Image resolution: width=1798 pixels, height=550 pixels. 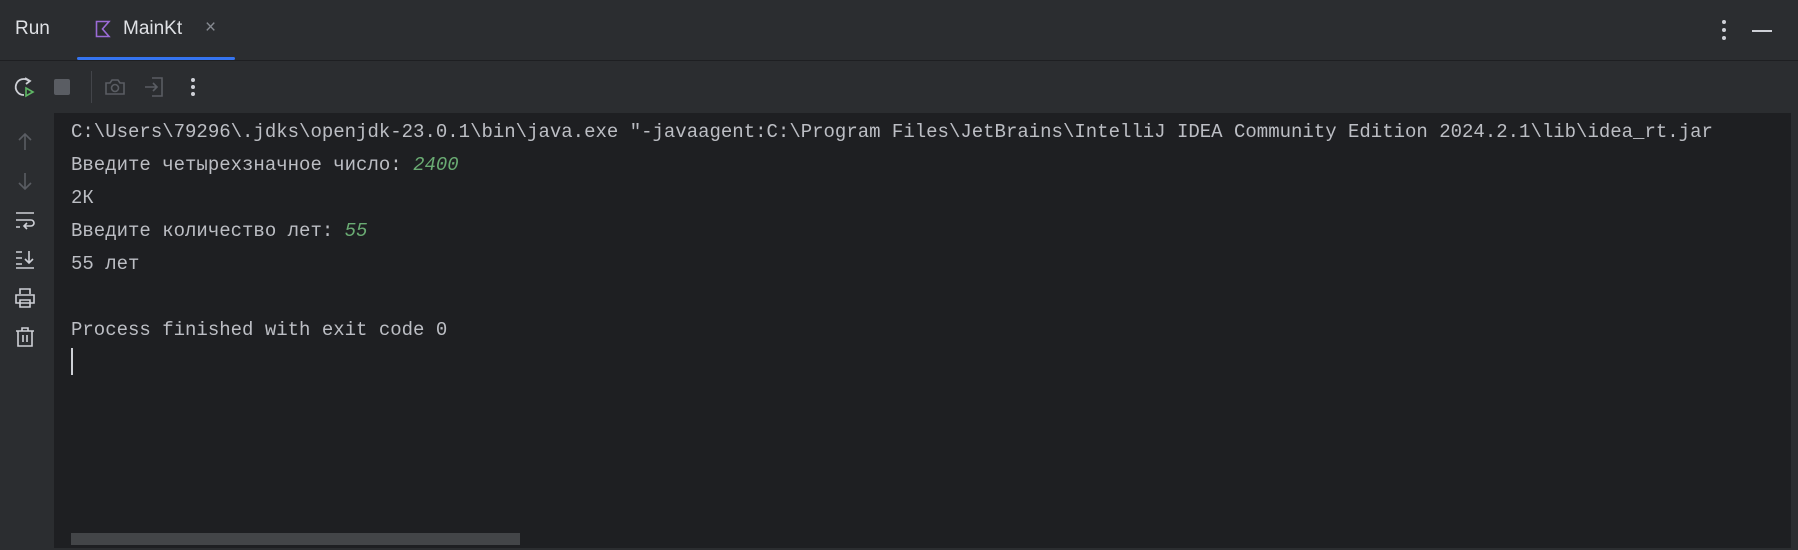 What do you see at coordinates (25, 259) in the screenshot?
I see `scroll-to-end-icon` at bounding box center [25, 259].